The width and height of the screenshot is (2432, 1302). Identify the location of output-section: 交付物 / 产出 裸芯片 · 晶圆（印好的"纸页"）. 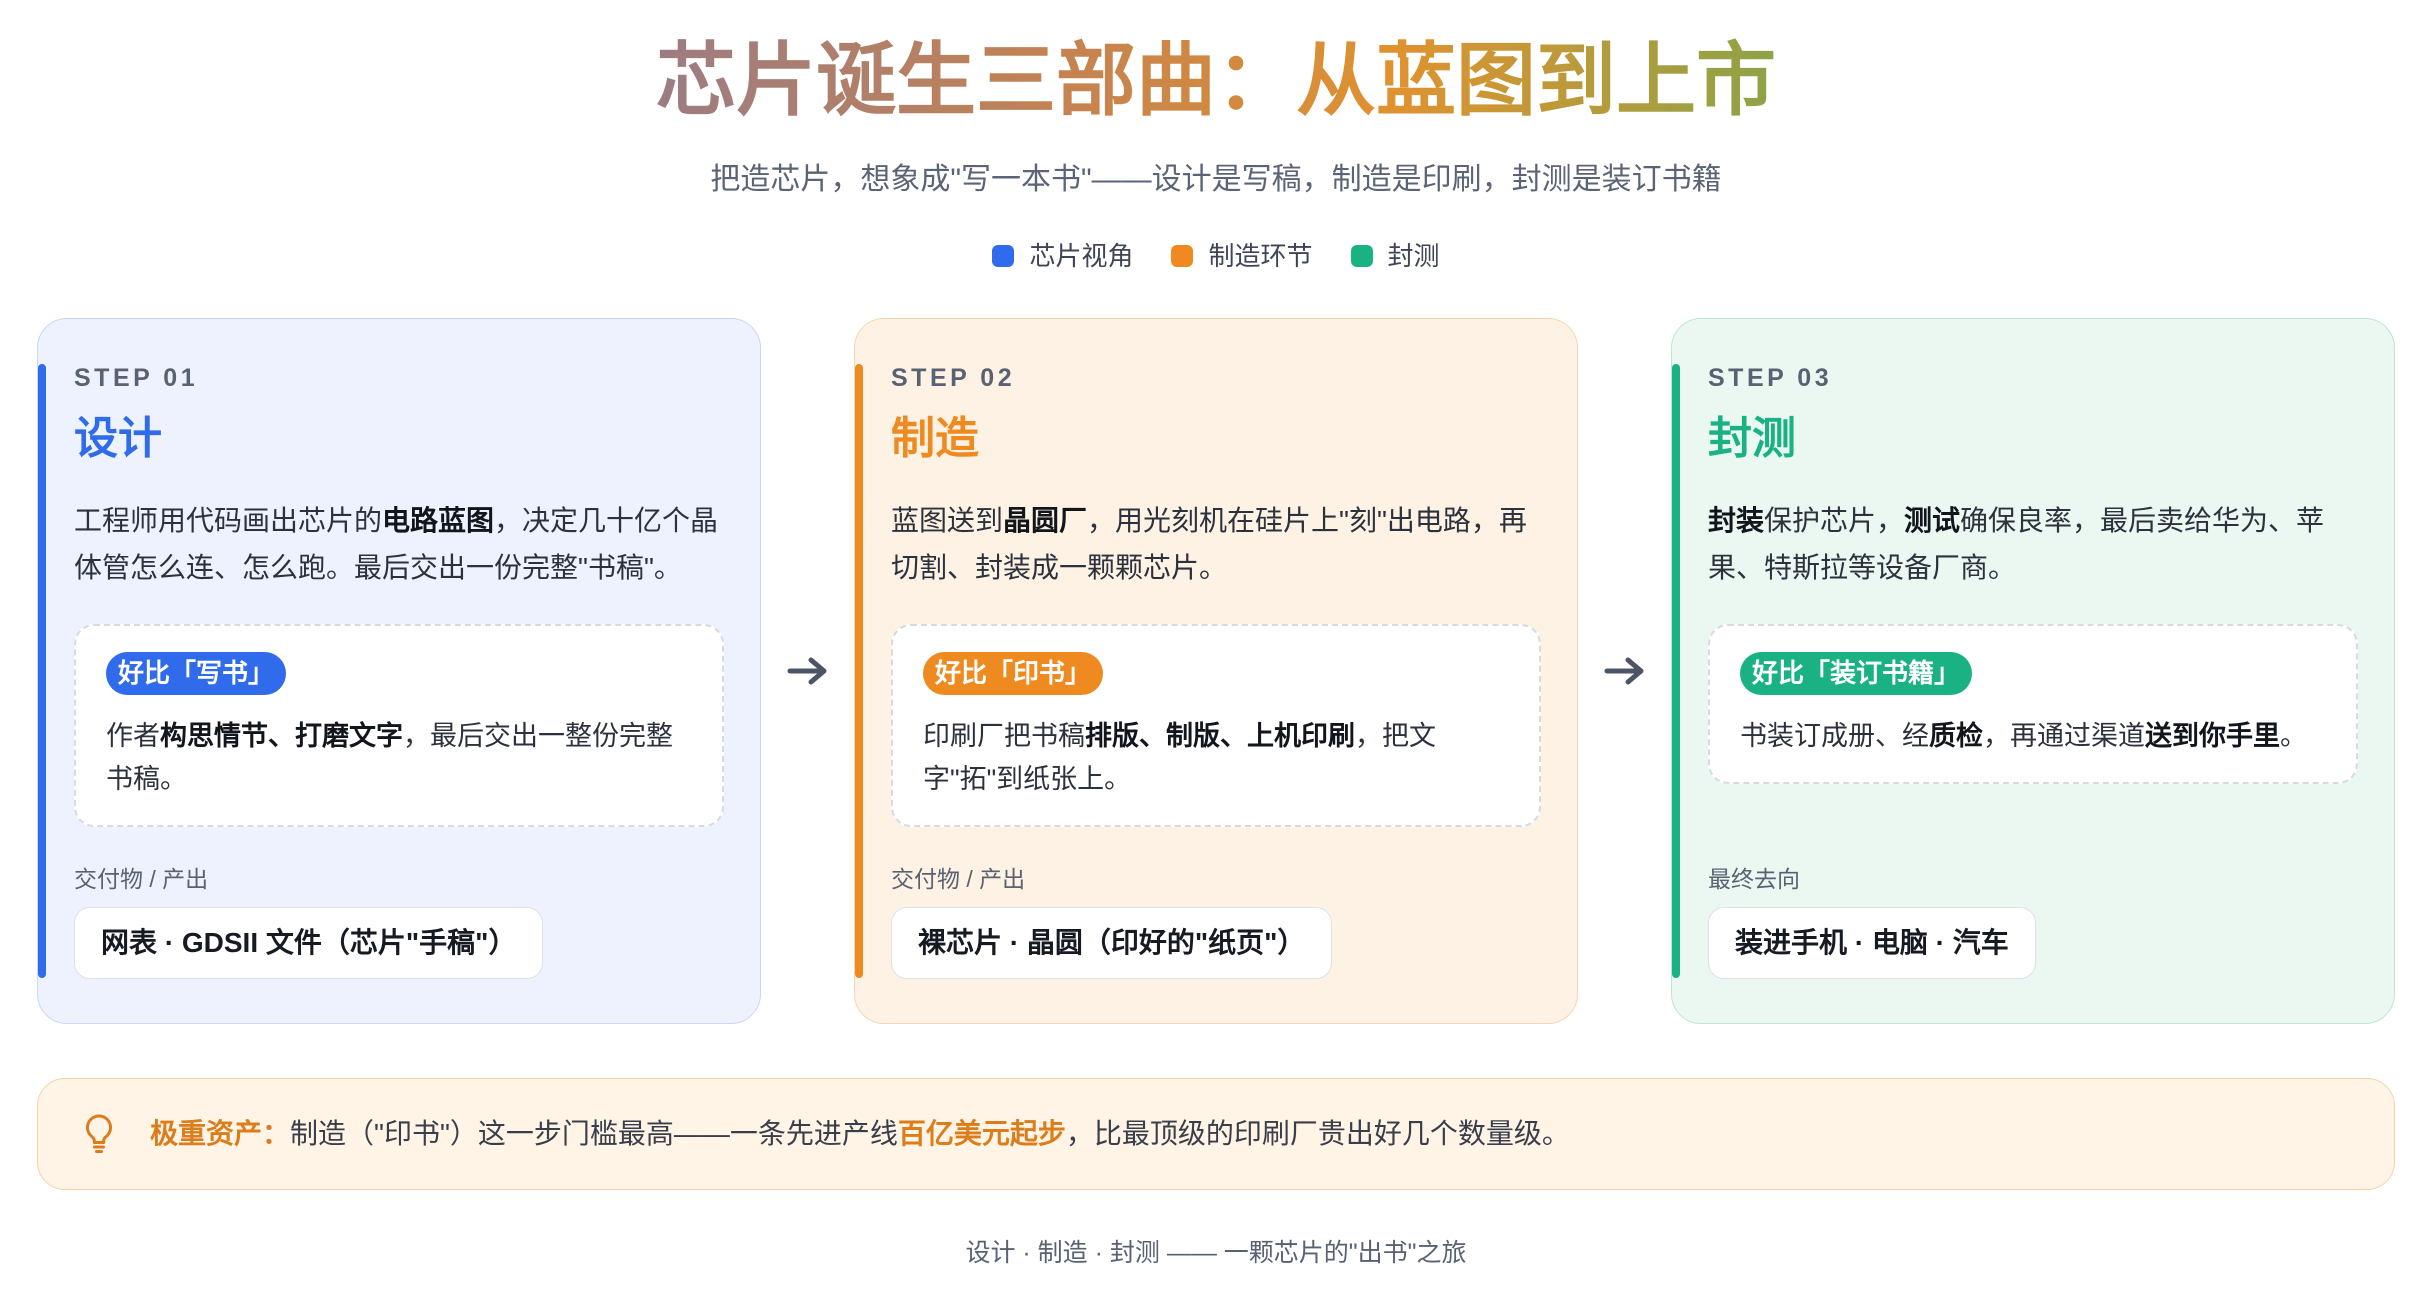
(1216, 921).